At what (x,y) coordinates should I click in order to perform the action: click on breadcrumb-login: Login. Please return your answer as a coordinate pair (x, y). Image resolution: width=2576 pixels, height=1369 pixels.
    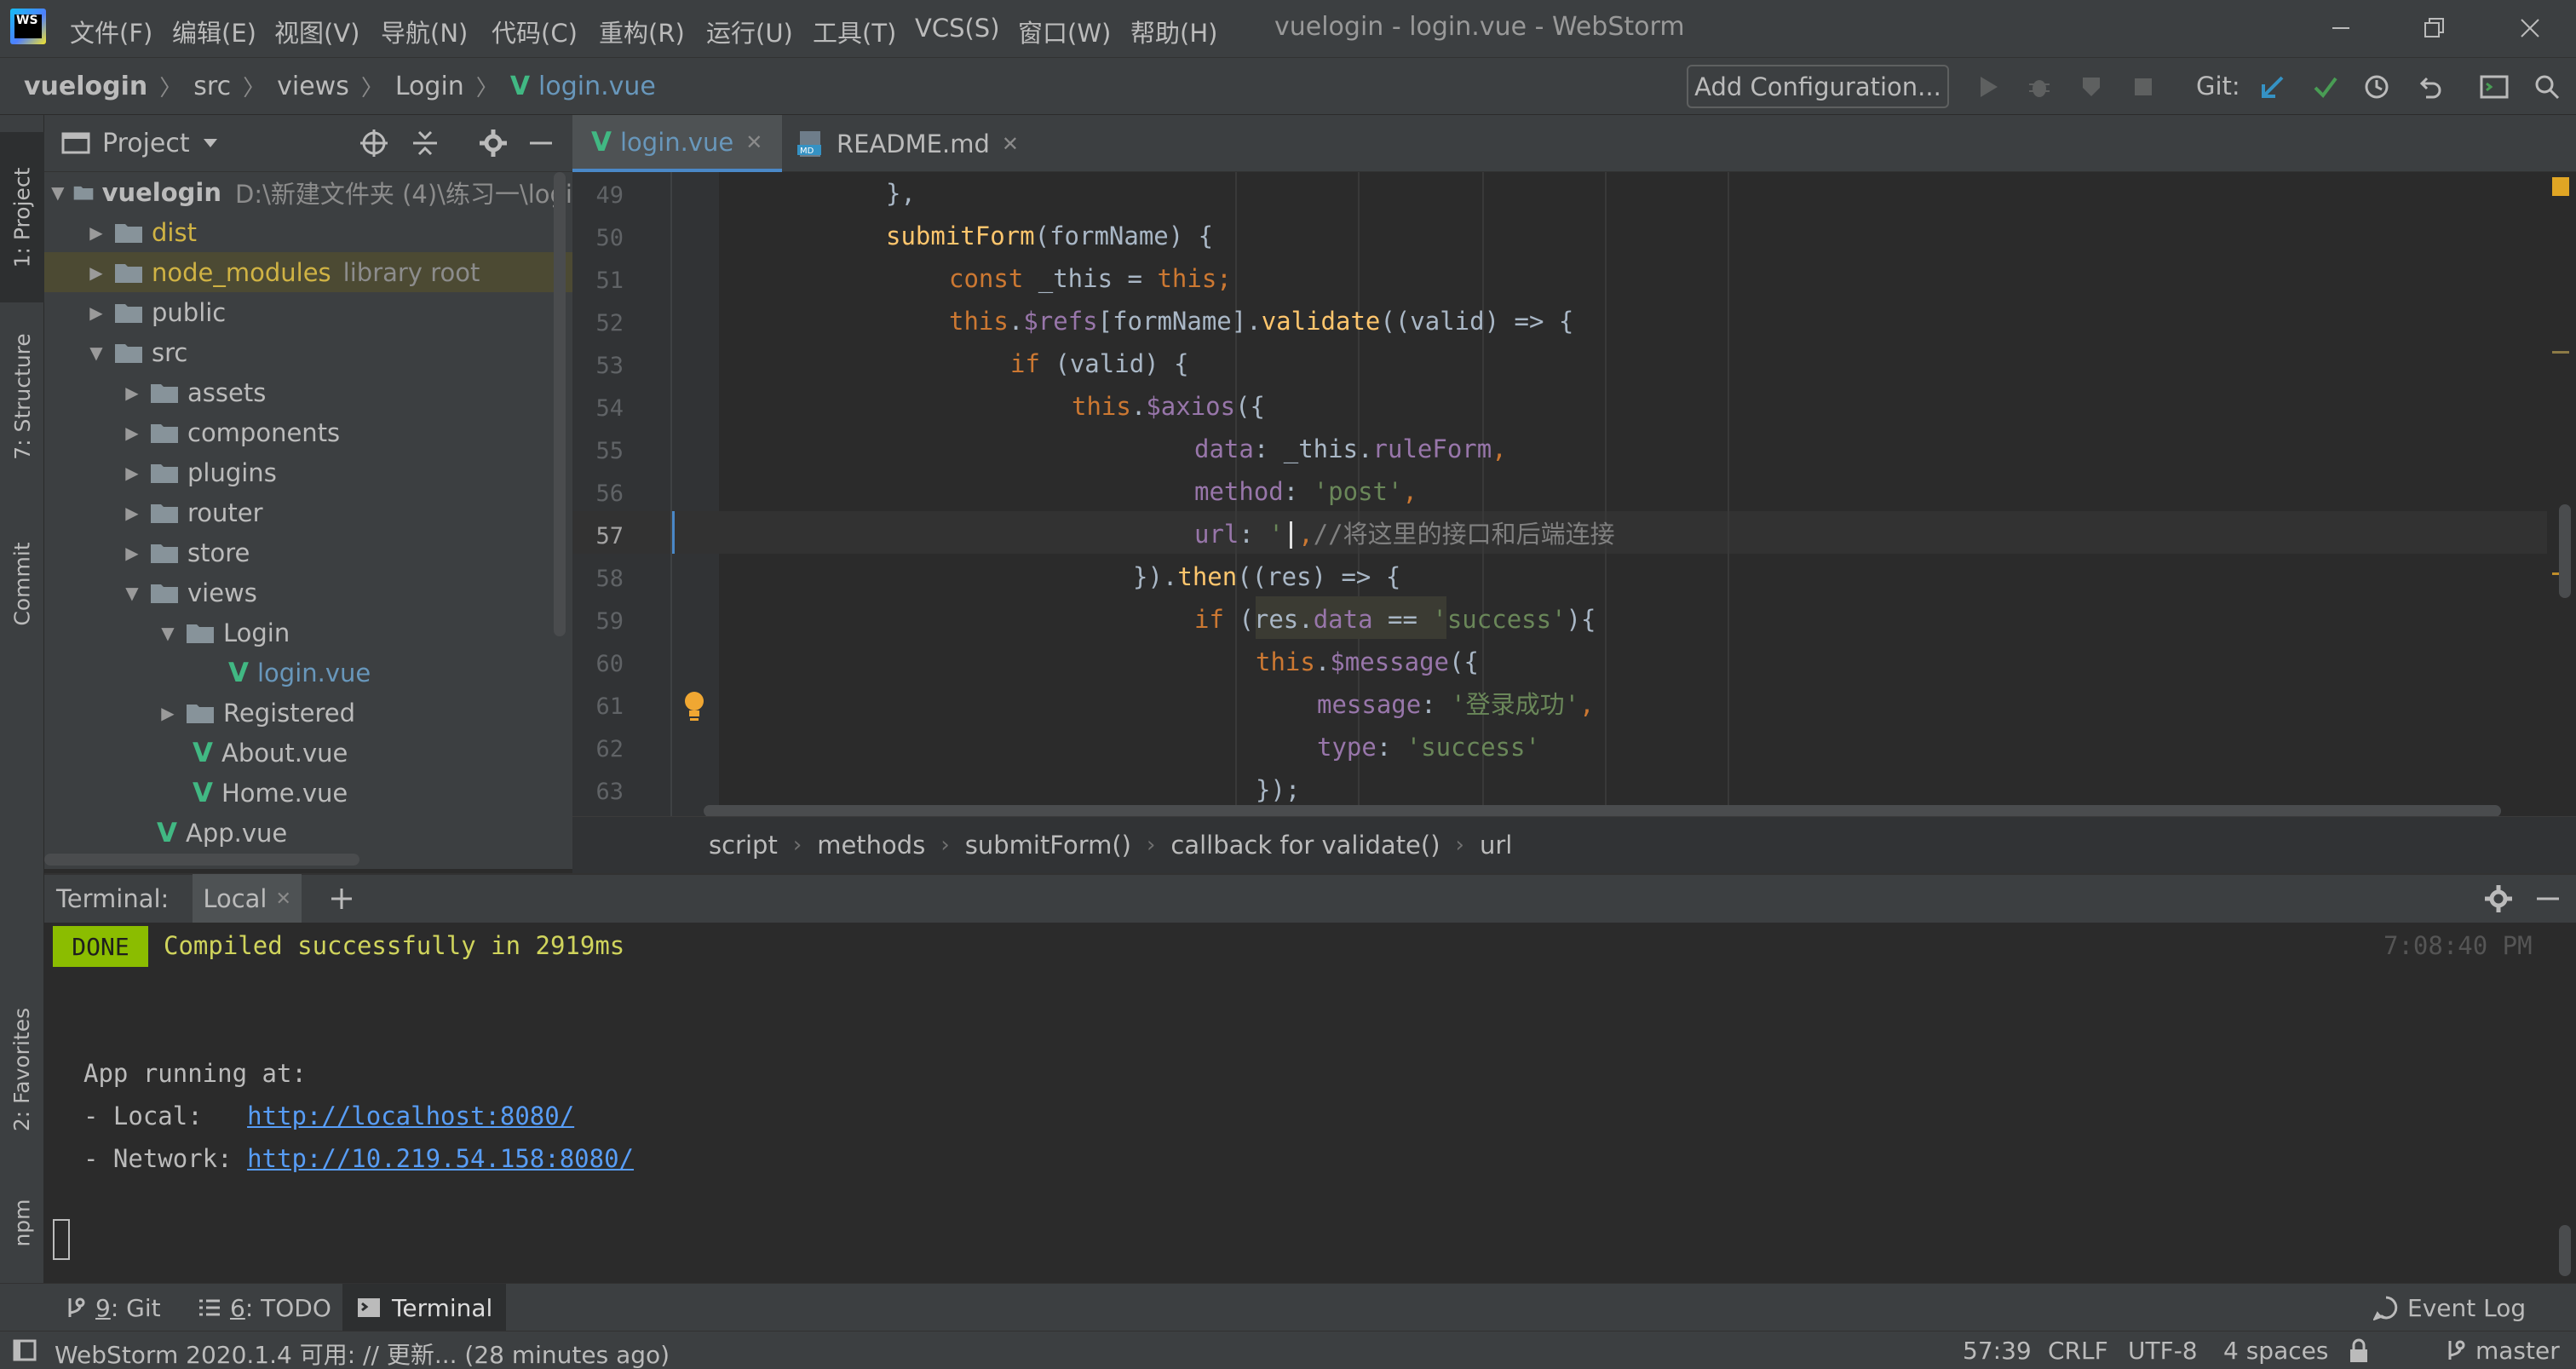
    Looking at the image, I should click on (429, 86).